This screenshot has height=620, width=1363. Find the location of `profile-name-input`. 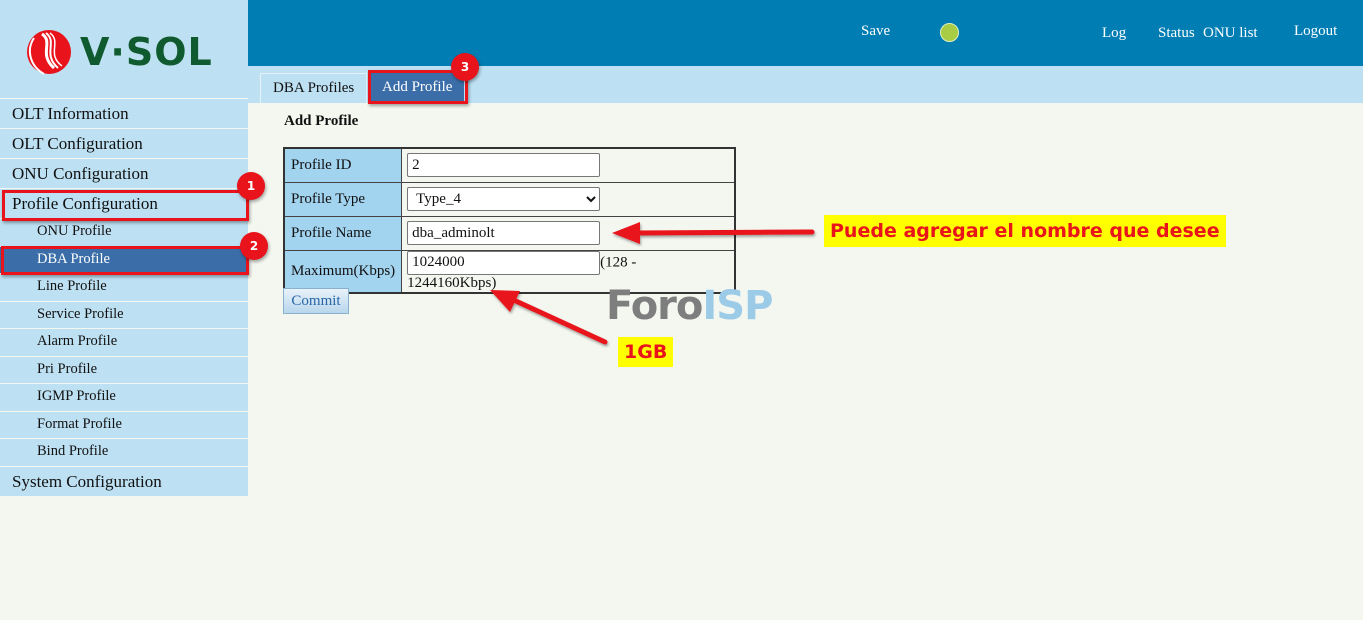

profile-name-input is located at coordinates (504, 233).